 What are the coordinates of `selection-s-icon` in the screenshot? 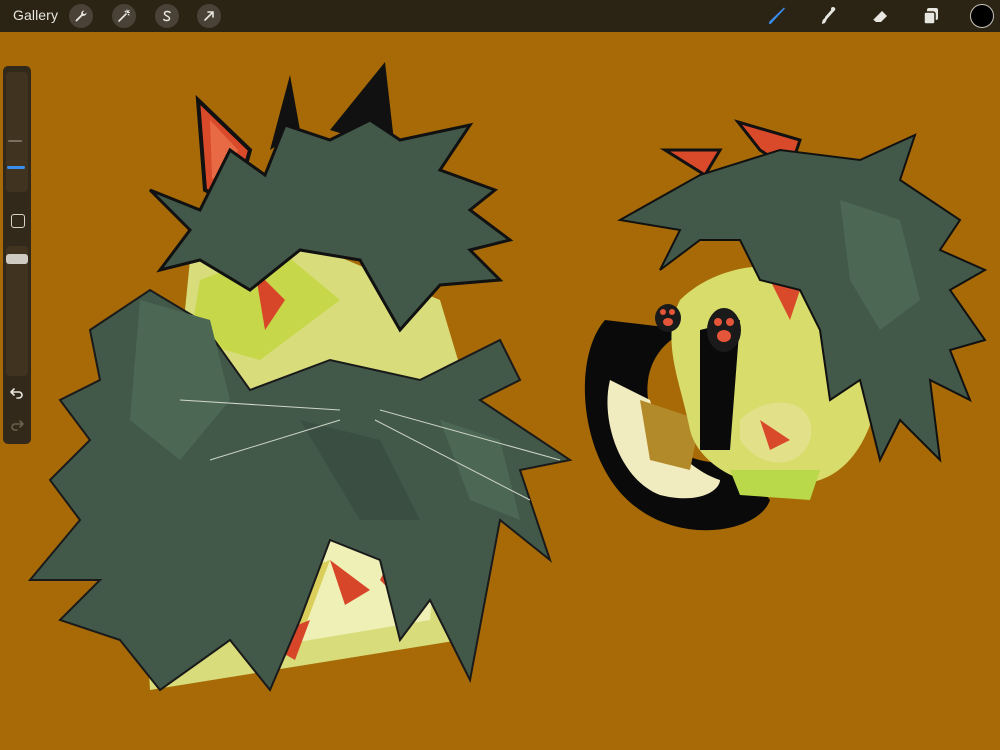 It's located at (167, 16).